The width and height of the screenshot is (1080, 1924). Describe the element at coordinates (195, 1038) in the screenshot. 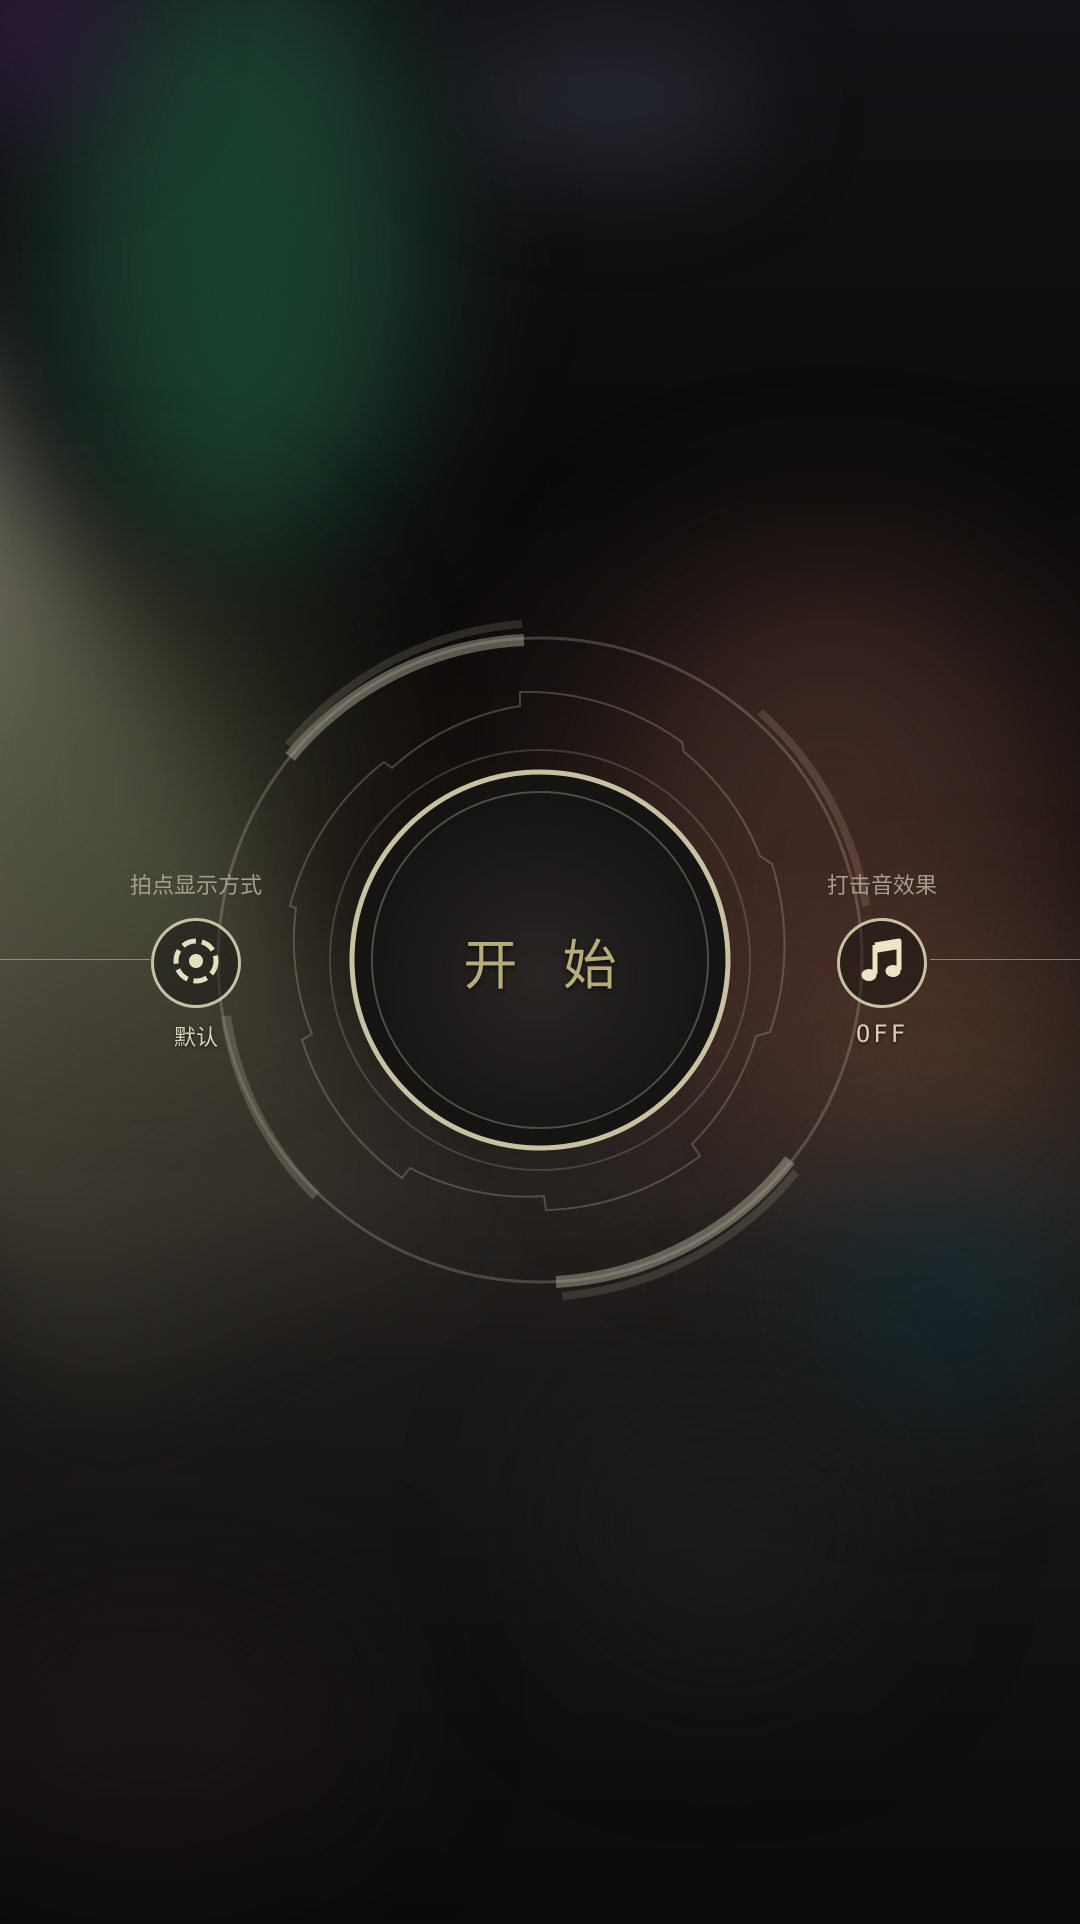

I see `beat-display-value: 默认` at that location.